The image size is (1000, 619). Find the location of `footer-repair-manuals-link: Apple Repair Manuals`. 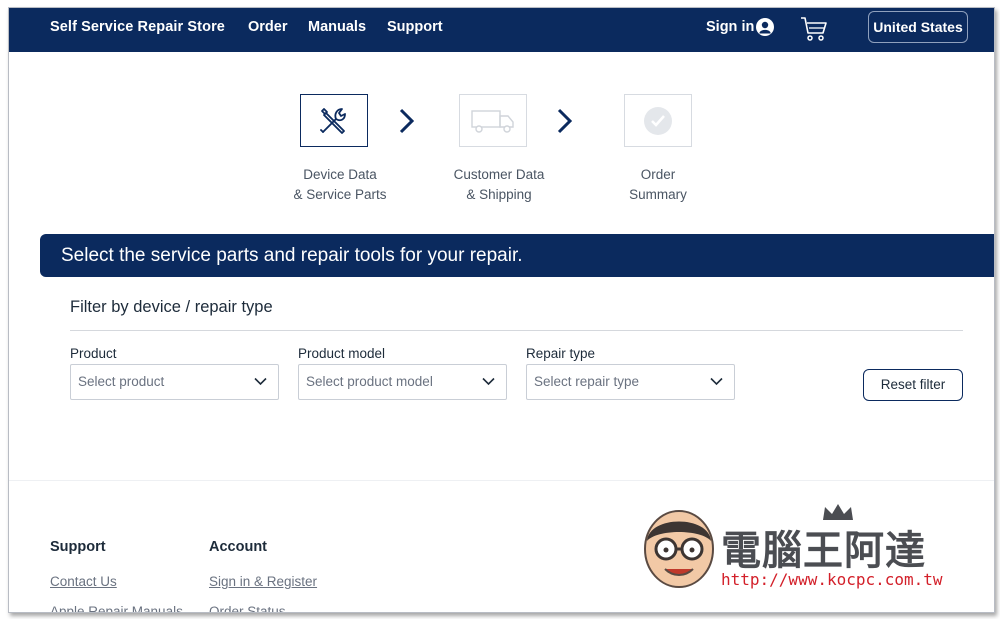

footer-repair-manuals-link: Apple Repair Manuals is located at coordinates (116, 608).